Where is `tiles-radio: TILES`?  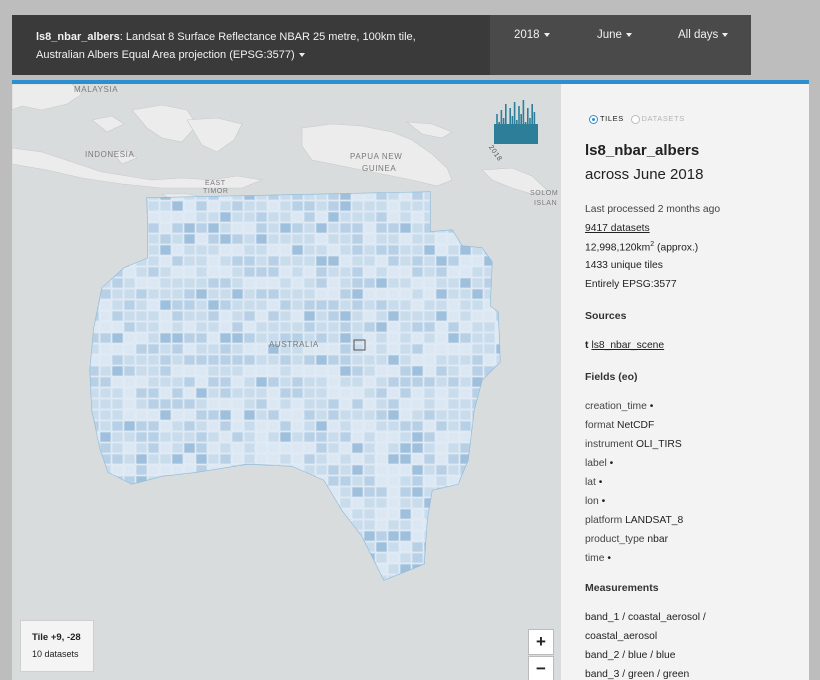 tiles-radio: TILES is located at coordinates (606, 119).